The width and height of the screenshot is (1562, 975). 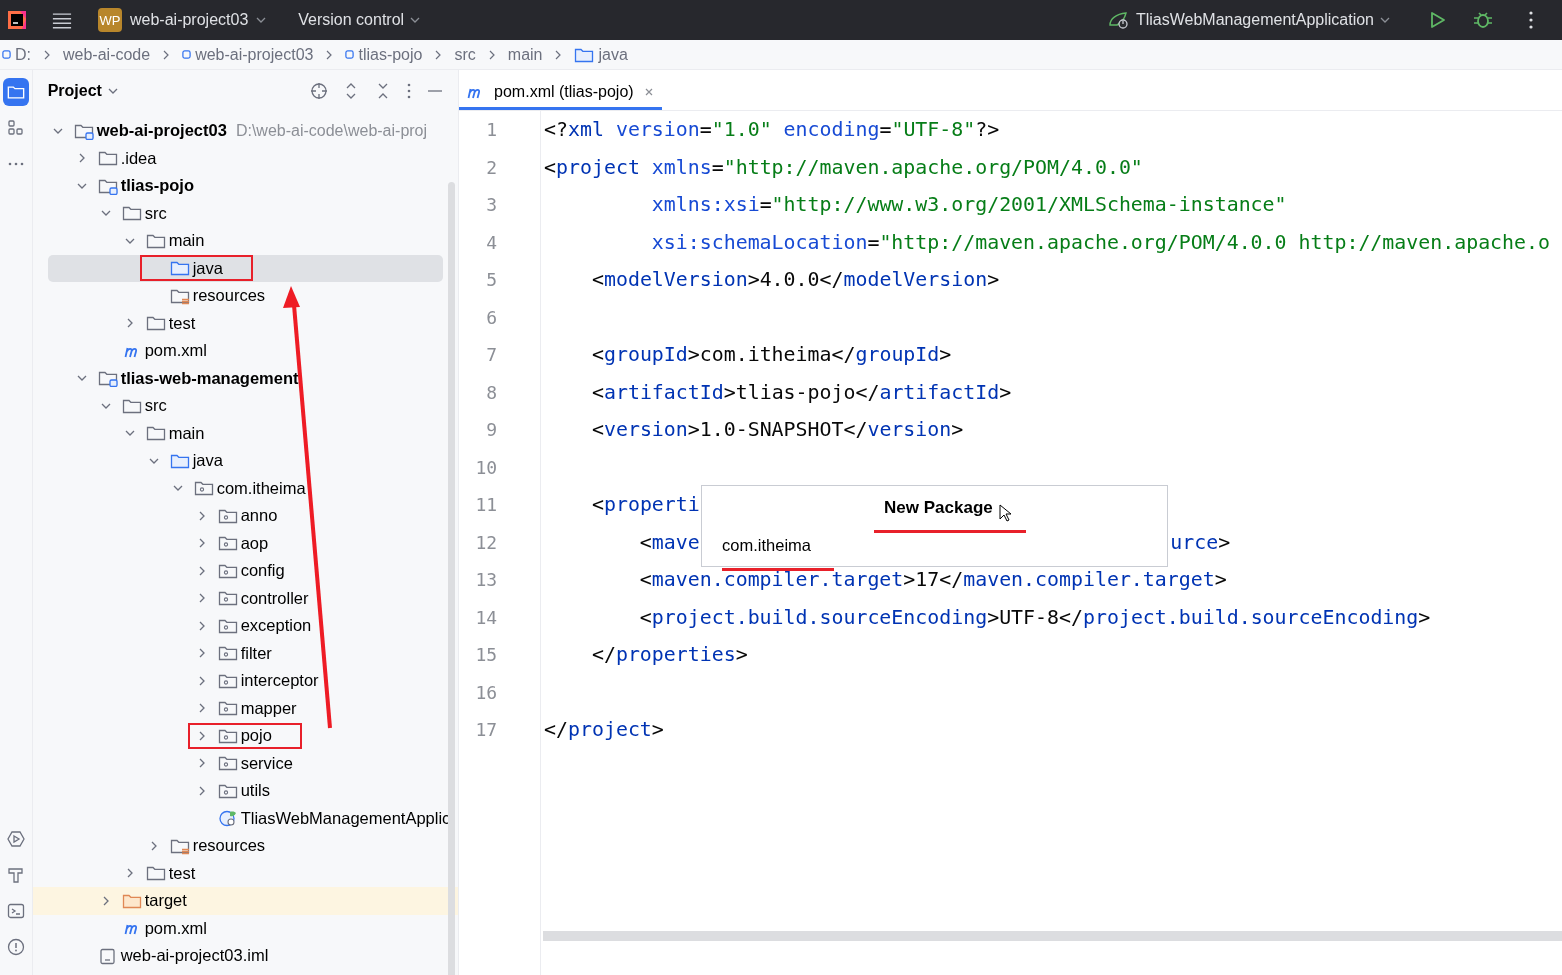 I want to click on tree-item: web-ai-project03 D:\web-ai-code\web-ai-proj, so click(x=245, y=131).